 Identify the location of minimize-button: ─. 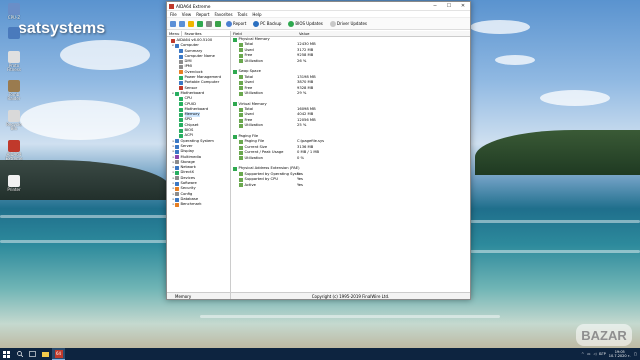
(435, 6).